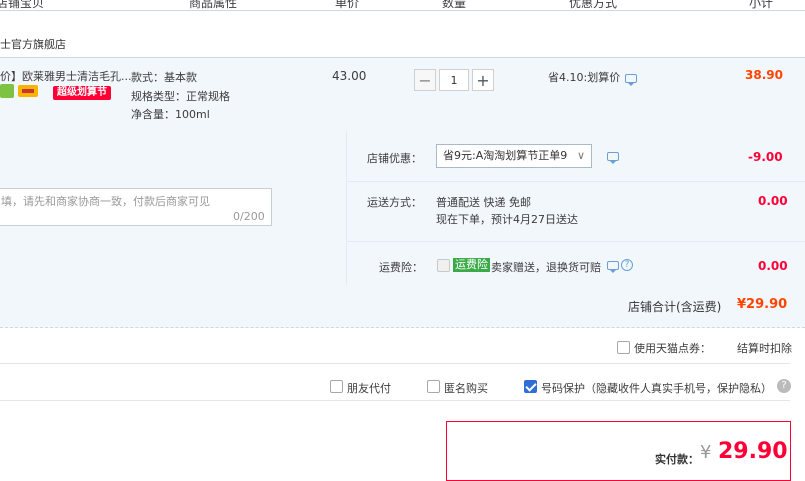 The width and height of the screenshot is (805, 481). I want to click on privacy-checkbox, so click(530, 386).